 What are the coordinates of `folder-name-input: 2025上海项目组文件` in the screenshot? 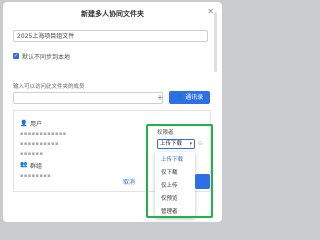 It's located at (110, 36).